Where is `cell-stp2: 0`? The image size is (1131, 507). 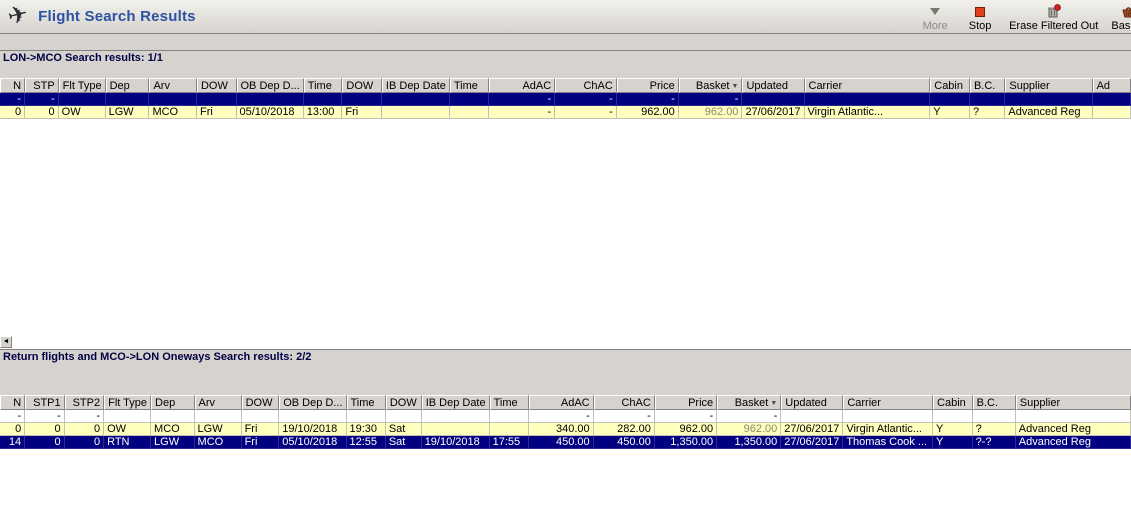 cell-stp2: 0 is located at coordinates (84, 442).